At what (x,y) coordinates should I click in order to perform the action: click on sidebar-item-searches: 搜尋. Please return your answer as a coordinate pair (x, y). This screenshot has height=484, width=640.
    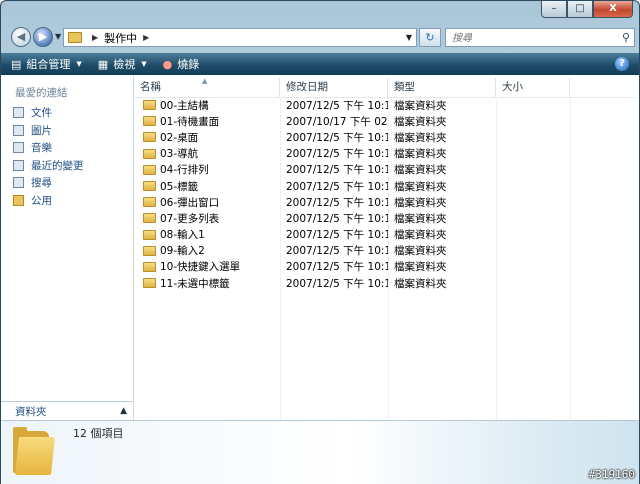
    Looking at the image, I should click on (48, 183).